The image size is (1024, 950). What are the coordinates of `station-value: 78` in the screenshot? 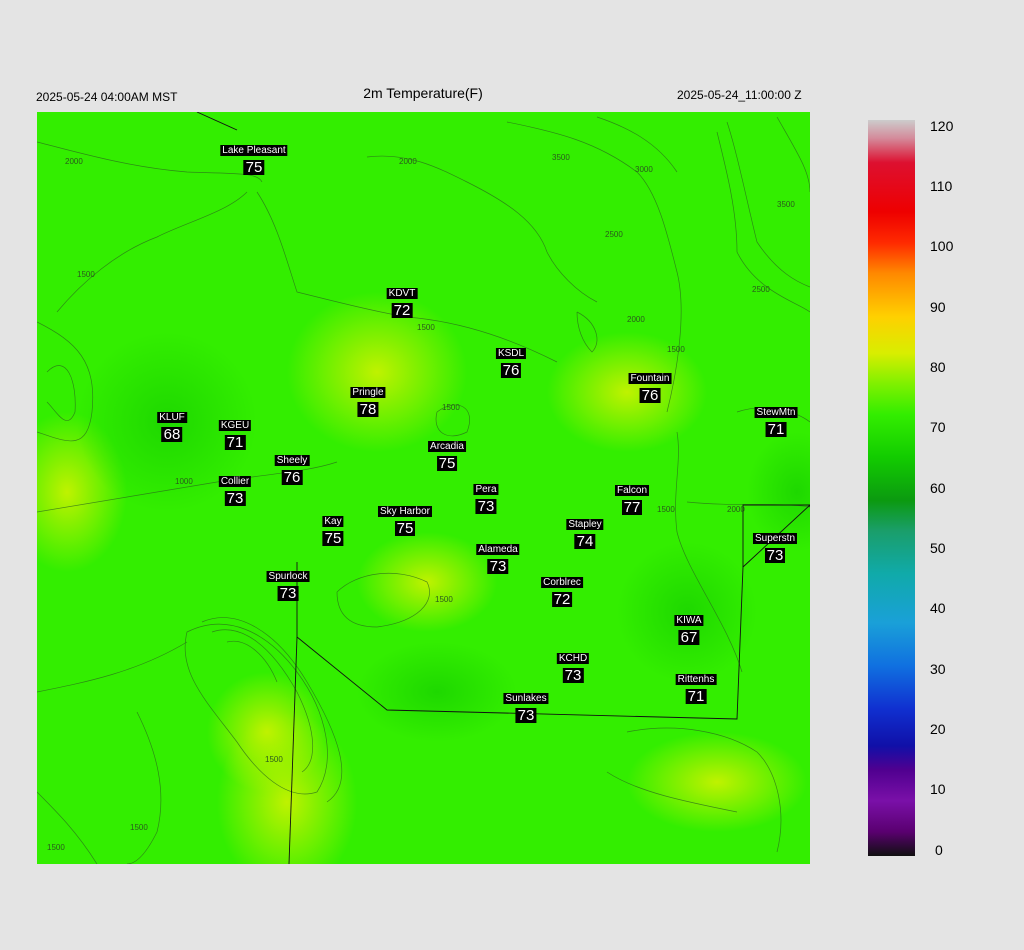 It's located at (368, 409).